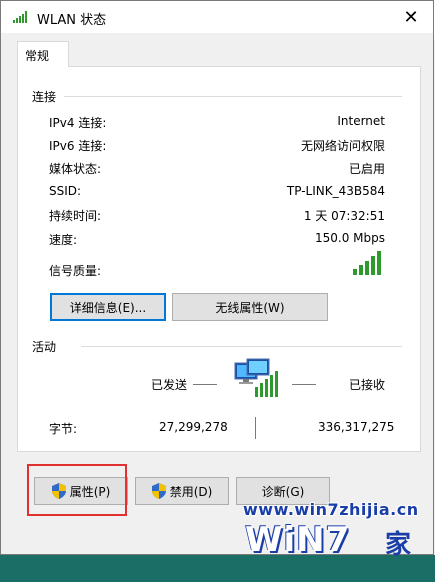 Image resolution: width=435 pixels, height=582 pixels. I want to click on wireless-properties-button-label: 无线属性(W), so click(250, 307).